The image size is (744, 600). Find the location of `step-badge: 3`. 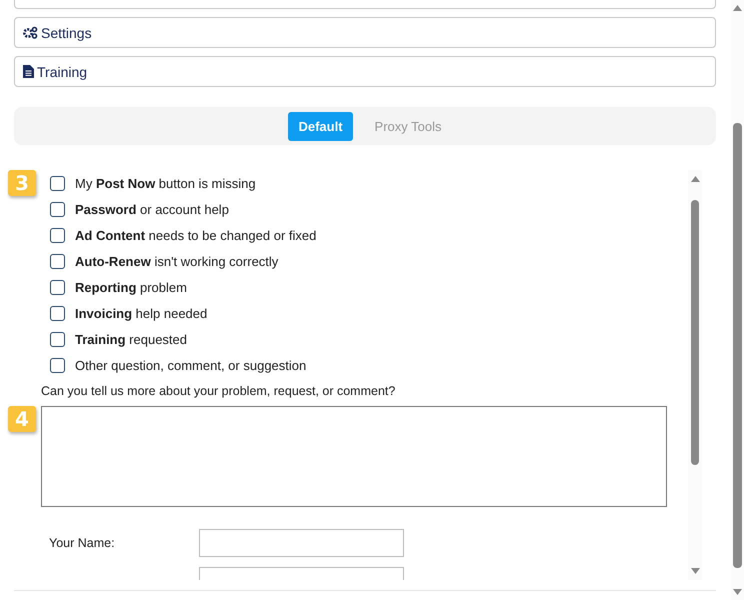

step-badge: 3 is located at coordinates (22, 183).